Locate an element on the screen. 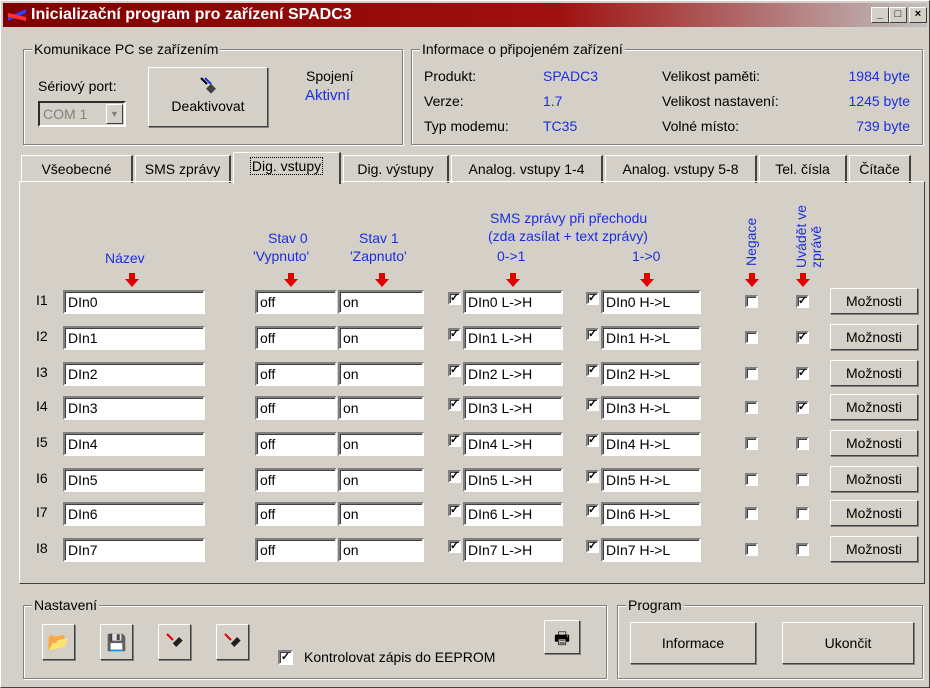  serial-port-select: COM 1 ▼ is located at coordinates (82, 114).